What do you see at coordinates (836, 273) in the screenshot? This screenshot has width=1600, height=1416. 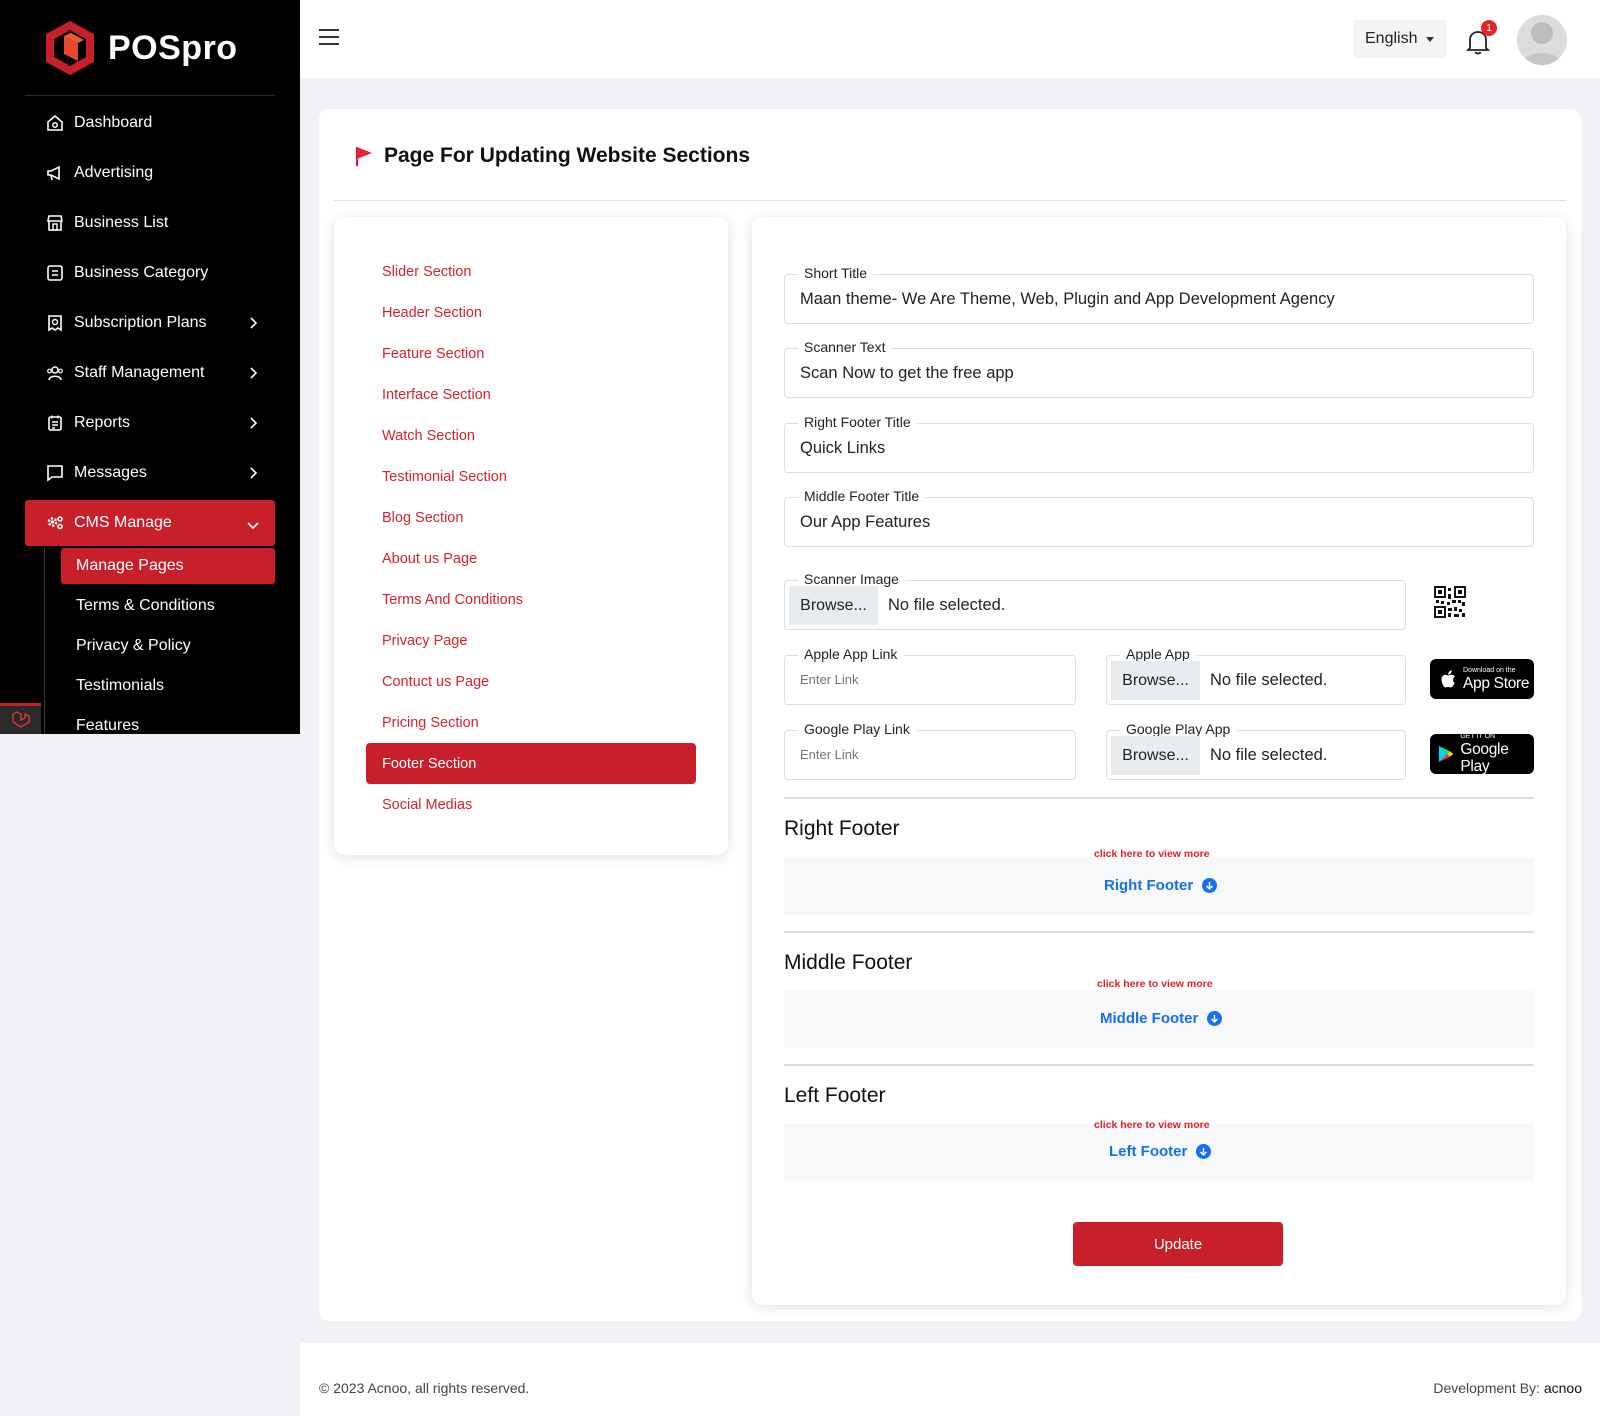 I see `field-label: Short Title` at bounding box center [836, 273].